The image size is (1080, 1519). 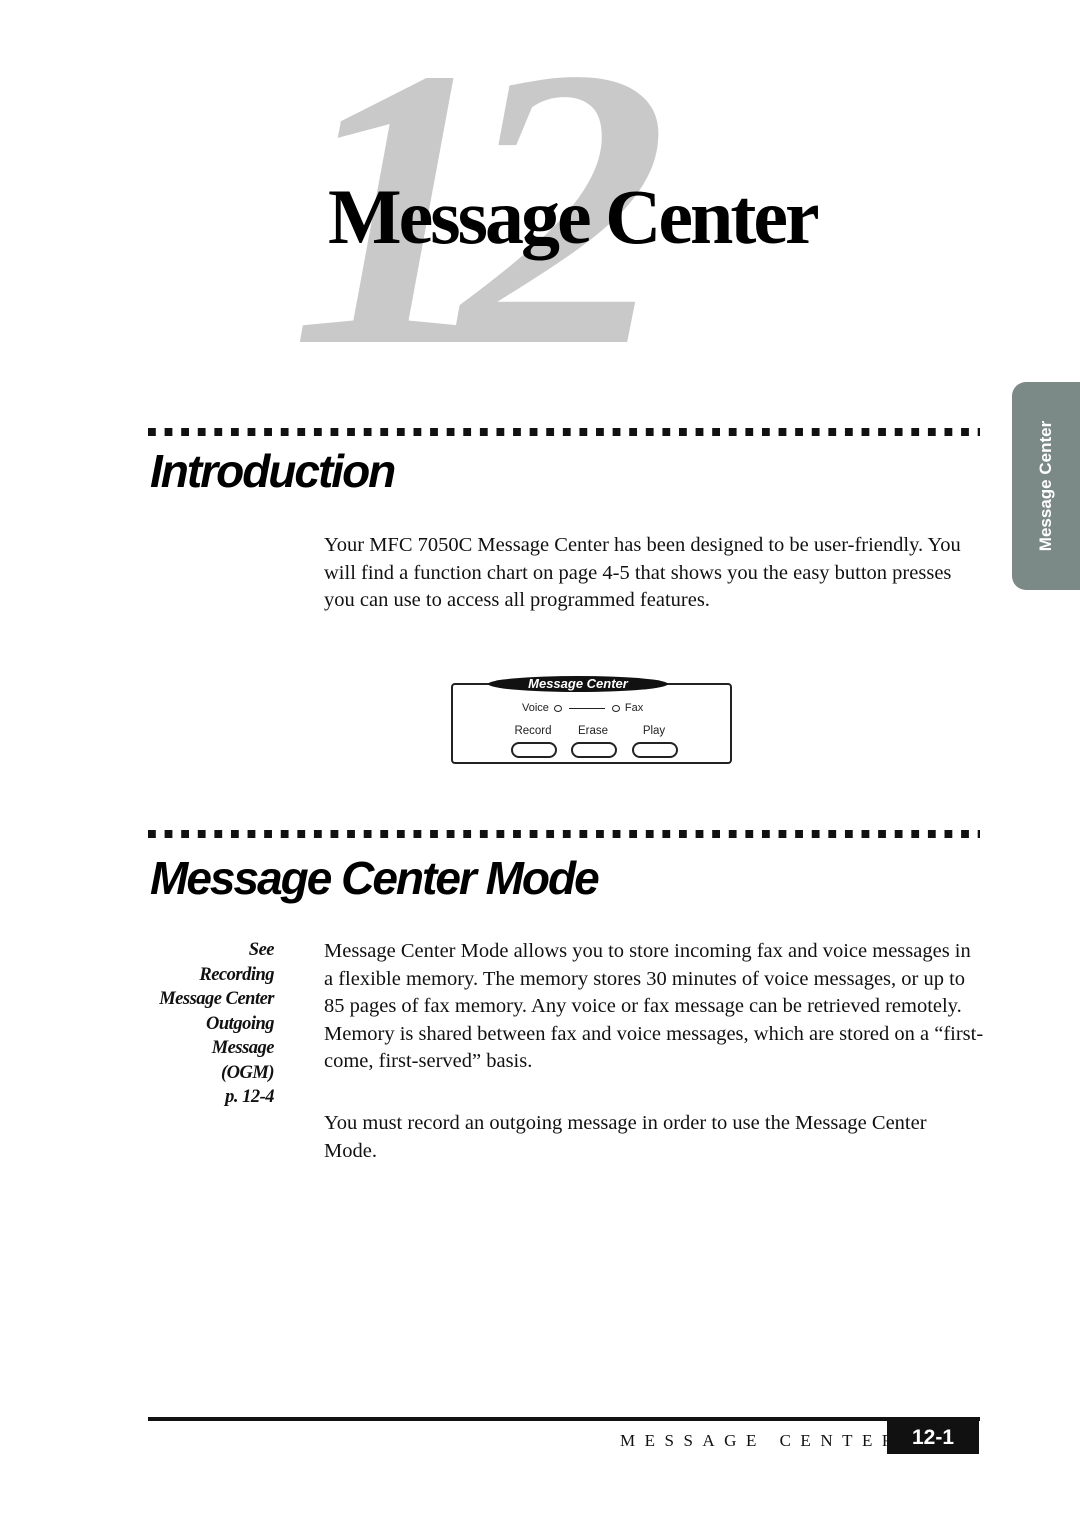 What do you see at coordinates (240, 1023) in the screenshot?
I see `margin-note-line: Outgoing` at bounding box center [240, 1023].